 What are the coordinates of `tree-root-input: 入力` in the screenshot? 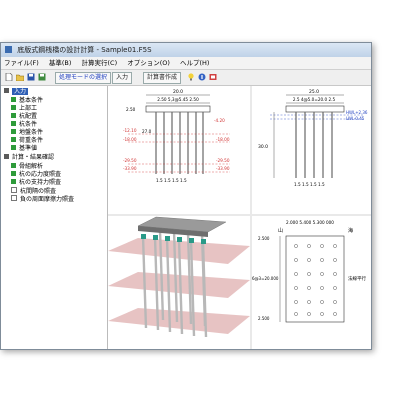 It's located at (16, 92).